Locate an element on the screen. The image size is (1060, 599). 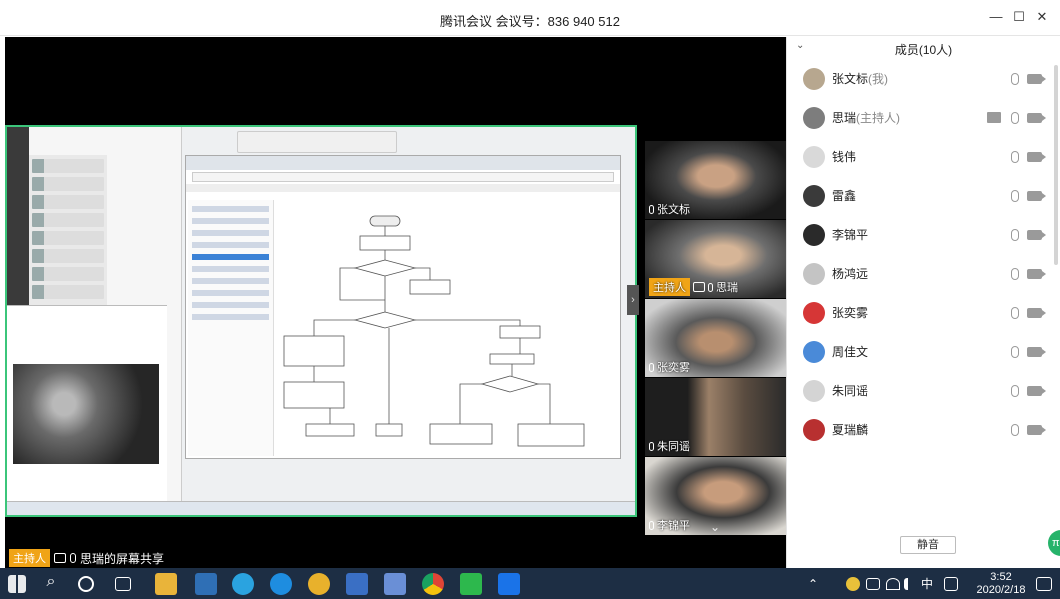
keyboard-icon is located at coordinates (951, 584).